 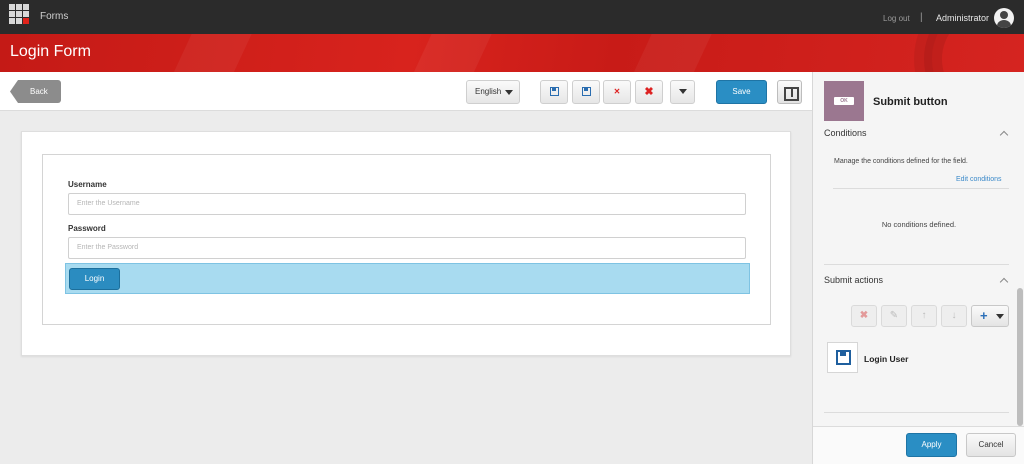 I want to click on password-label: Password, so click(x=87, y=228).